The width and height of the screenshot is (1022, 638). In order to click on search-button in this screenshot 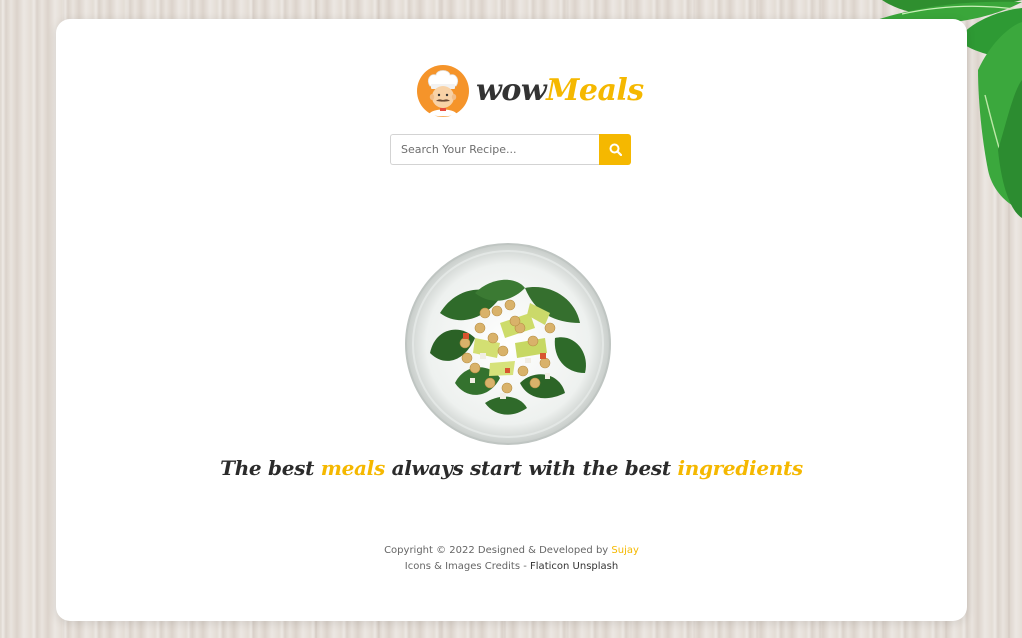, I will do `click(615, 149)`.